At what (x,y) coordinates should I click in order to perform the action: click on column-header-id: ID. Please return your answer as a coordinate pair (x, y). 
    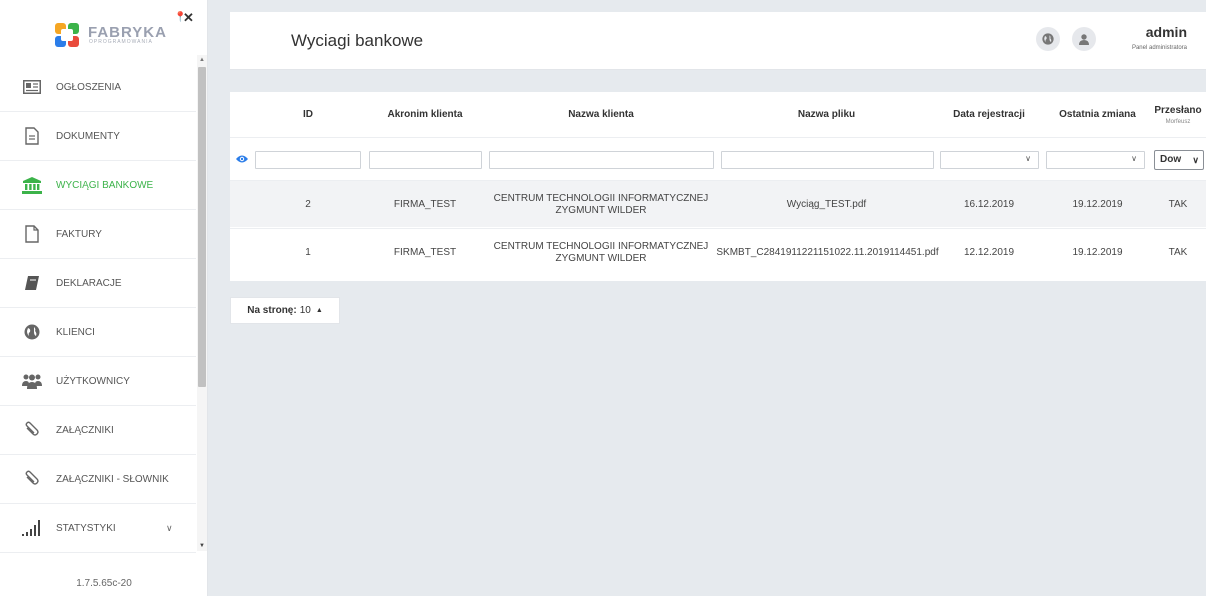
    Looking at the image, I should click on (308, 114).